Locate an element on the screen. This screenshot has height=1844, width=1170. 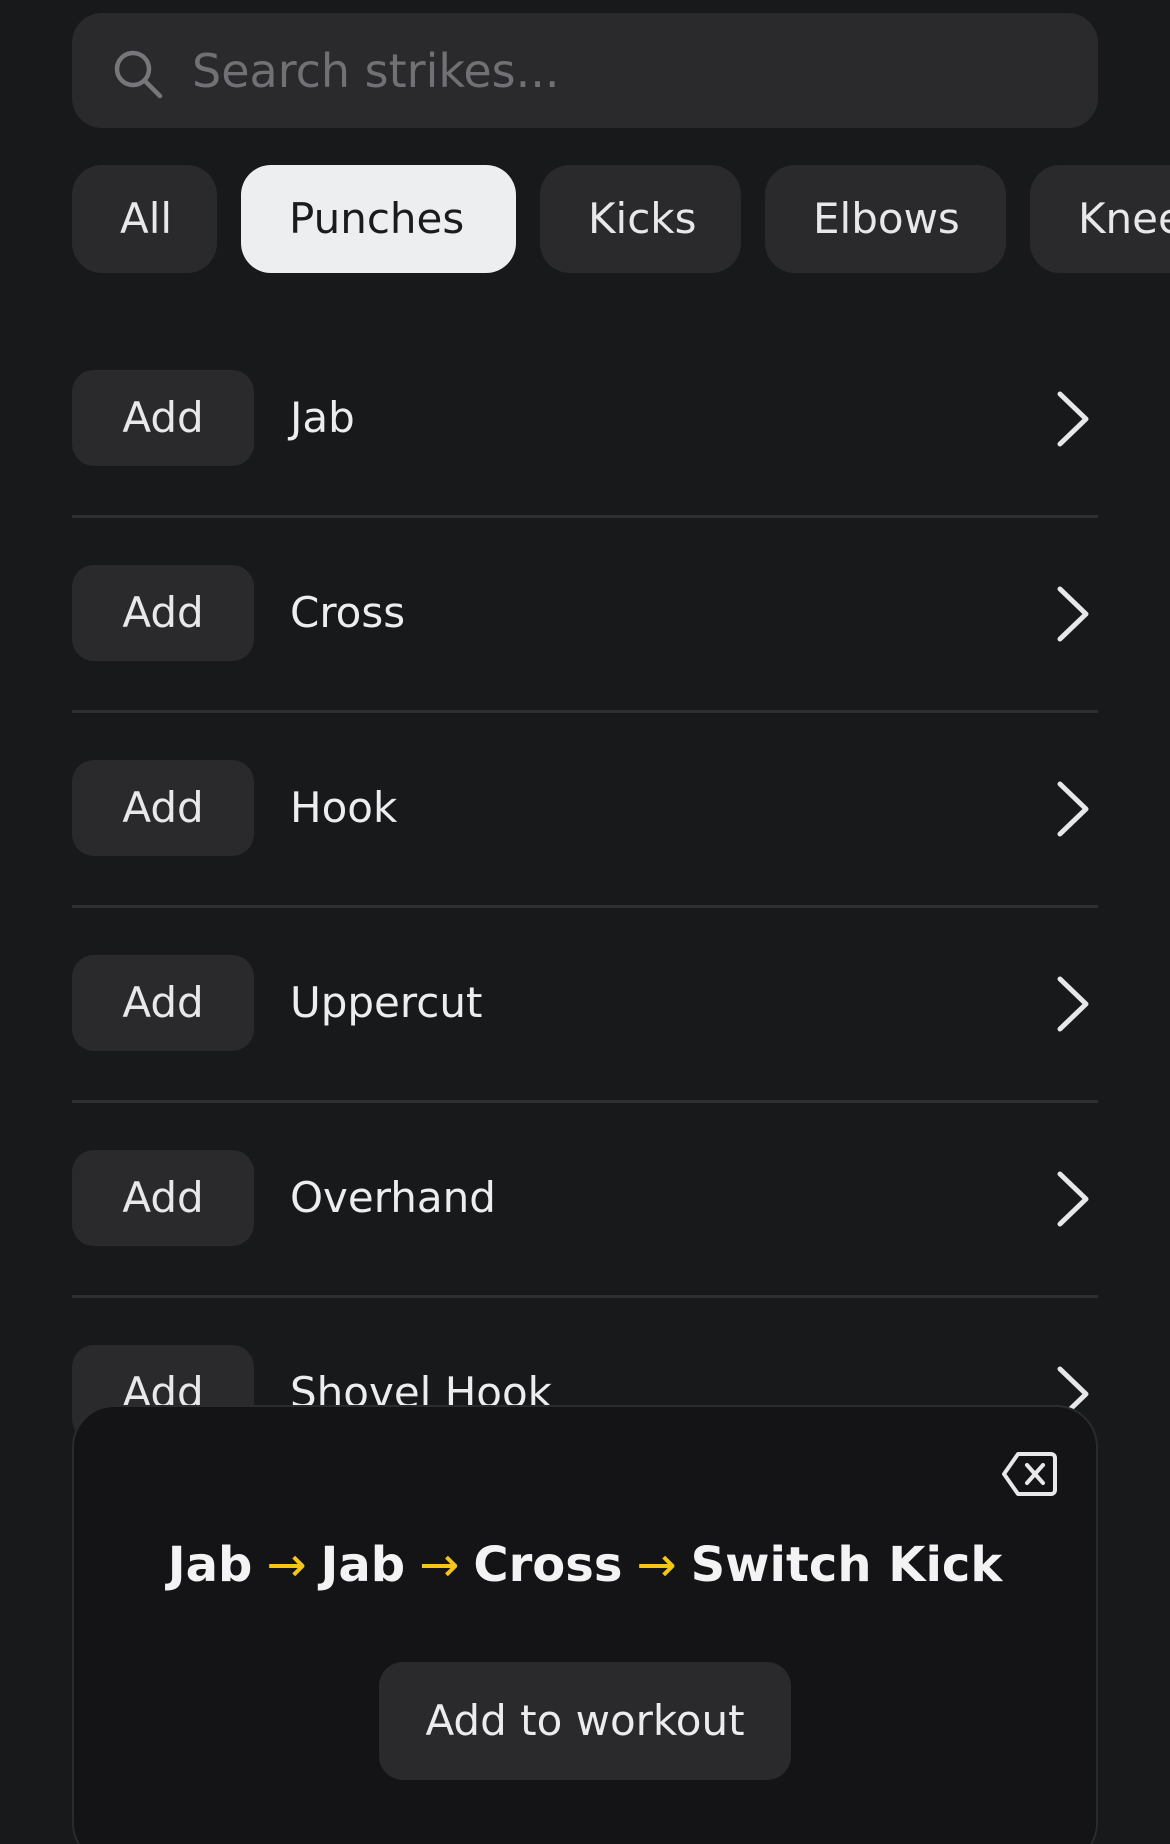
strike-row-hook: Add Hook is located at coordinates (585, 810).